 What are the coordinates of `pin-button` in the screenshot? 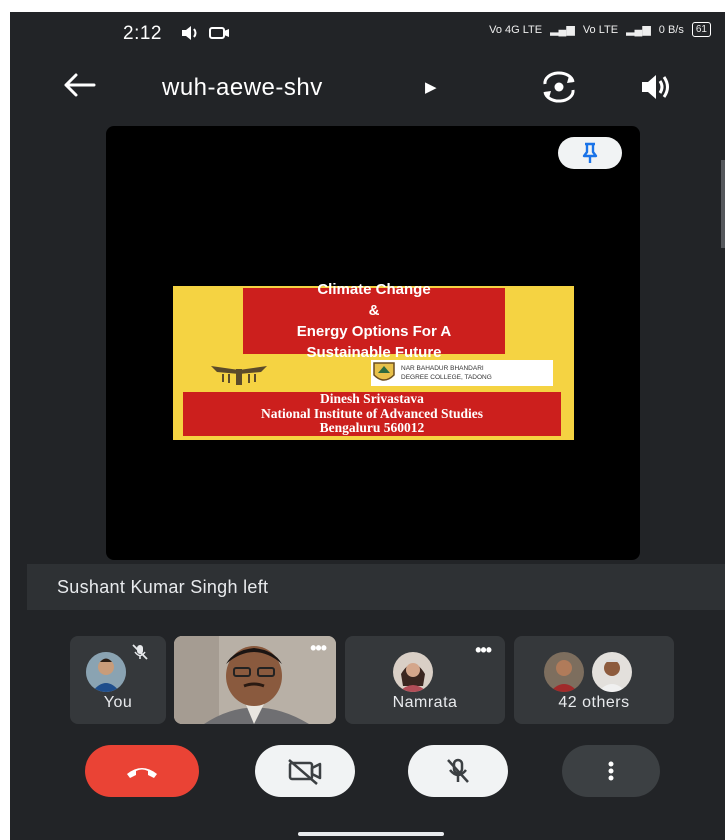 It's located at (590, 153).